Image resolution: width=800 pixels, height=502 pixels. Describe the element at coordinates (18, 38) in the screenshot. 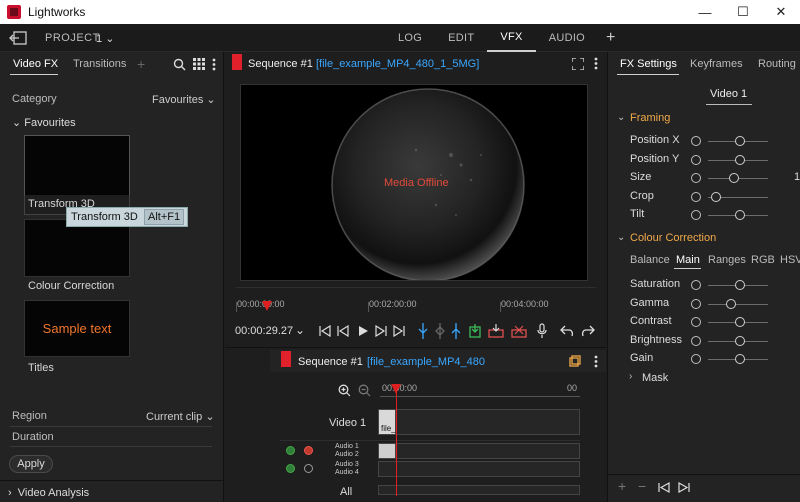

I see `exit-icon` at that location.